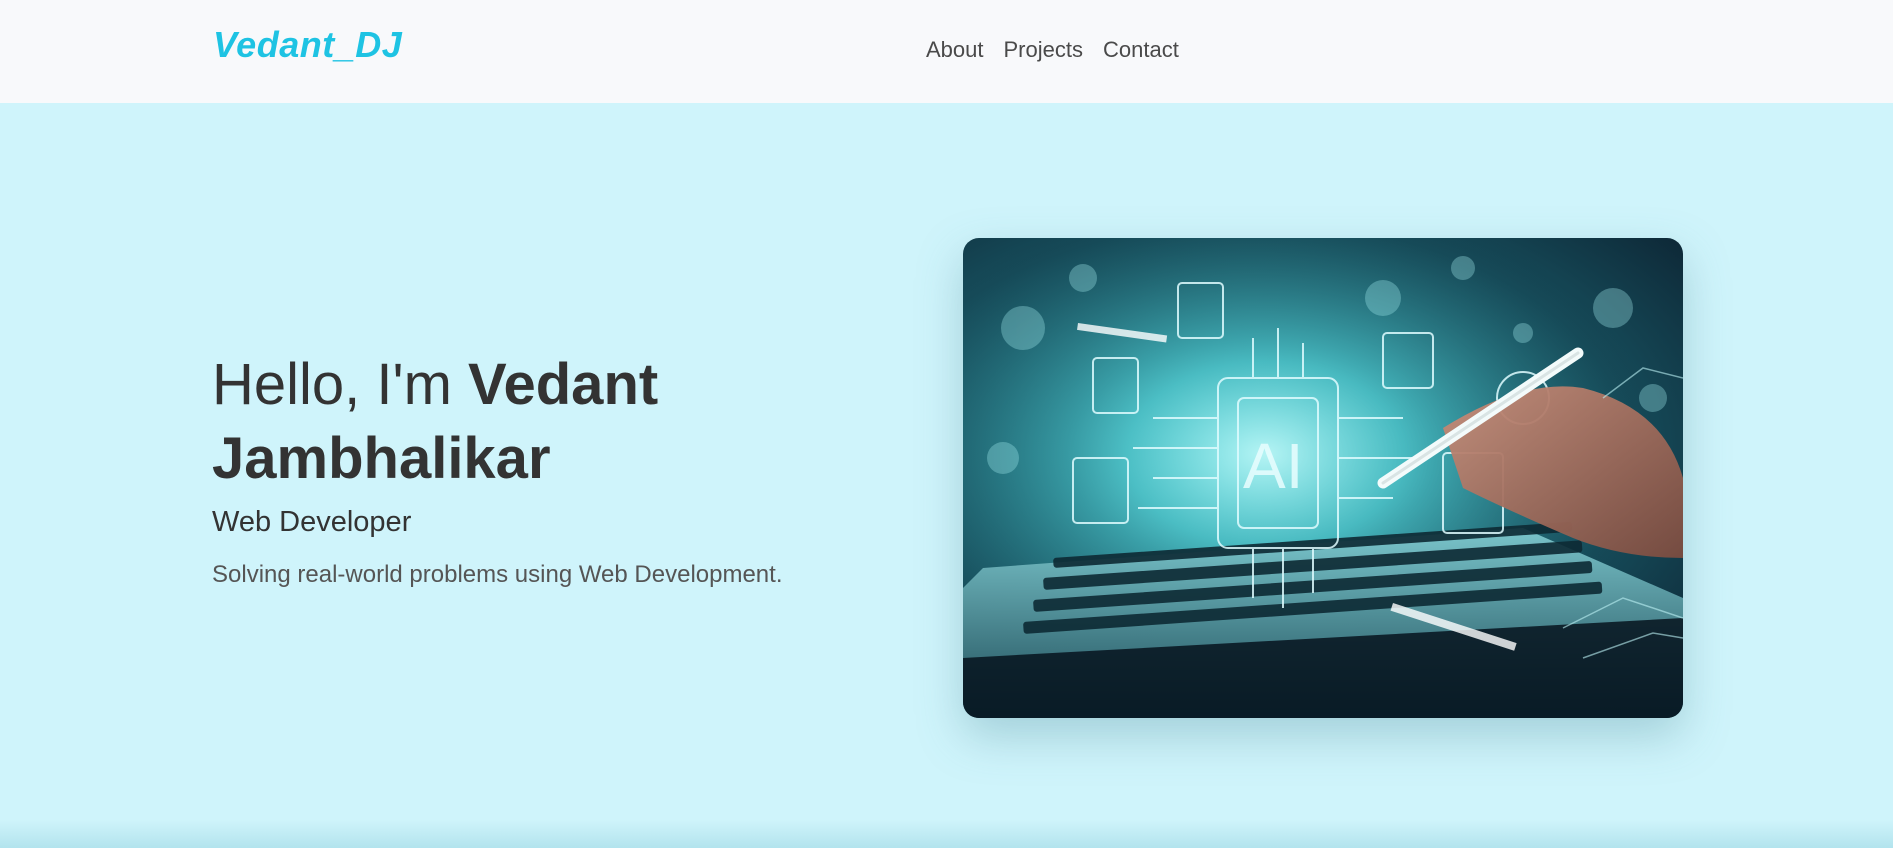 This screenshot has height=848, width=1893. I want to click on ai-chip-label: AI, so click(1273, 466).